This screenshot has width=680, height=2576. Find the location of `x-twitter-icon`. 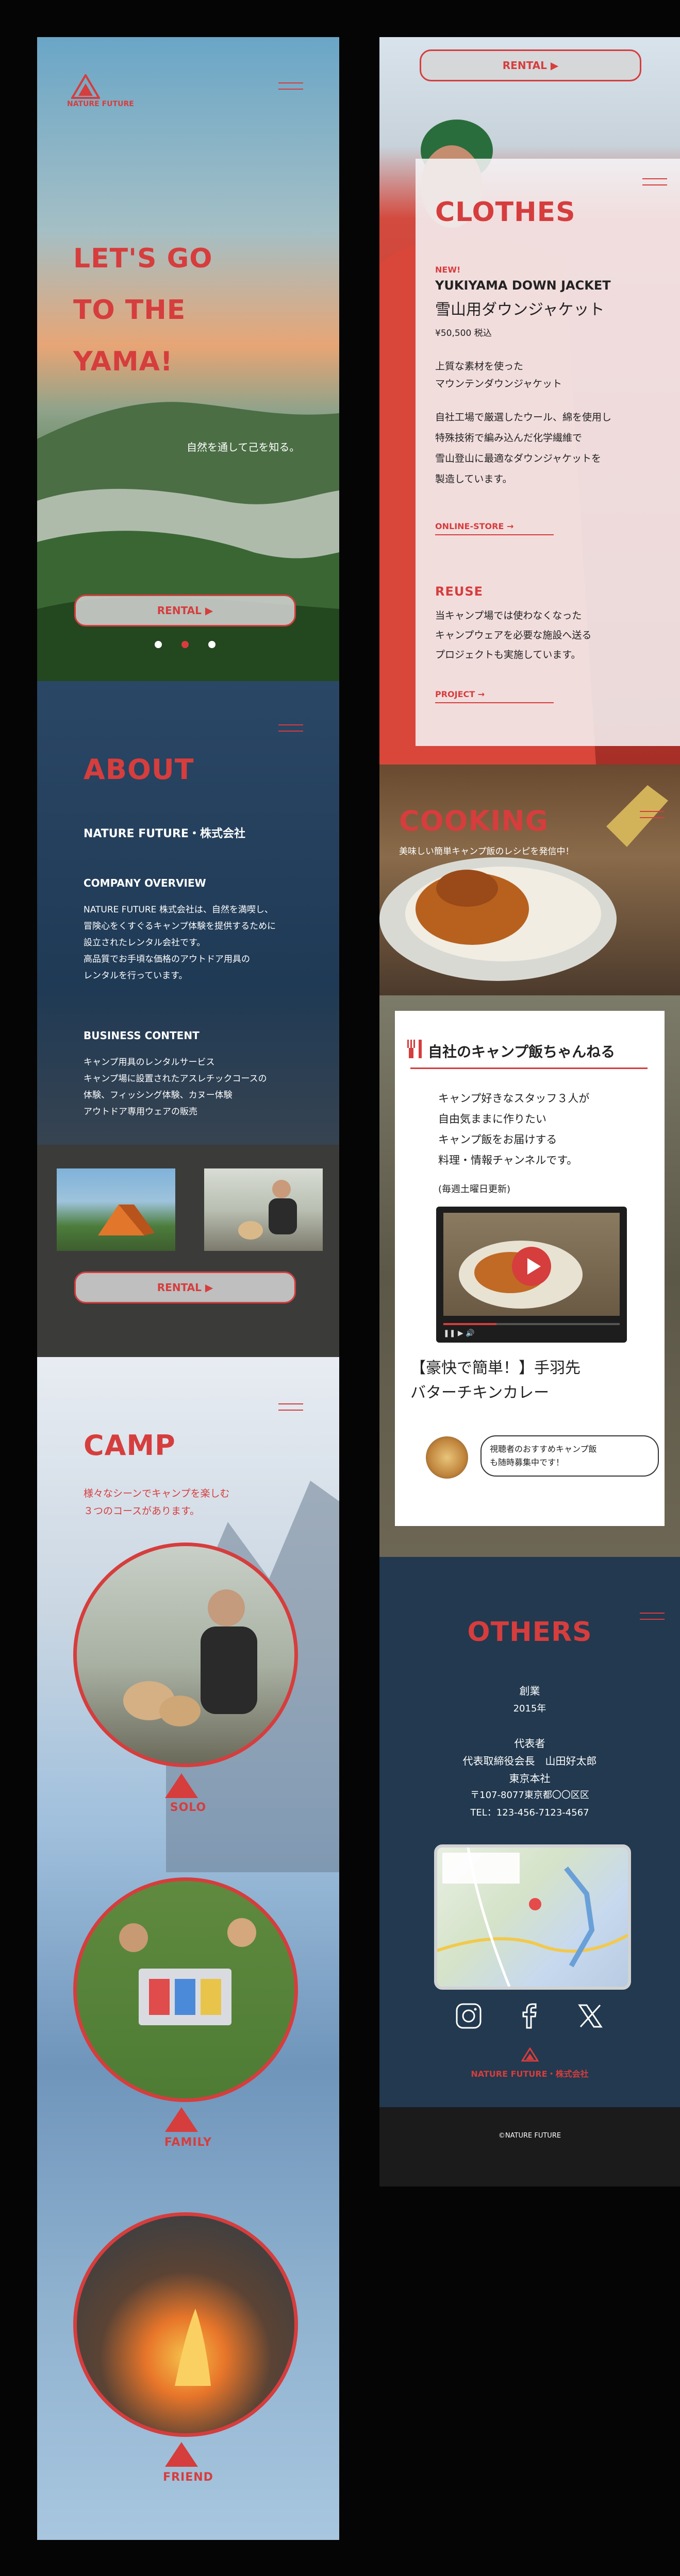

x-twitter-icon is located at coordinates (590, 2016).